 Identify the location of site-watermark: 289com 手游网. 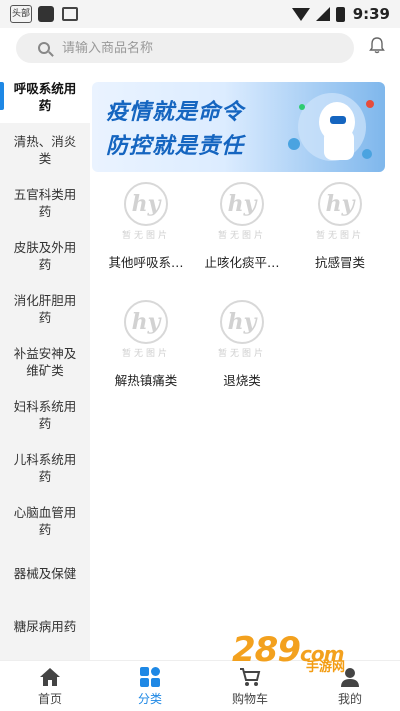
(307, 653).